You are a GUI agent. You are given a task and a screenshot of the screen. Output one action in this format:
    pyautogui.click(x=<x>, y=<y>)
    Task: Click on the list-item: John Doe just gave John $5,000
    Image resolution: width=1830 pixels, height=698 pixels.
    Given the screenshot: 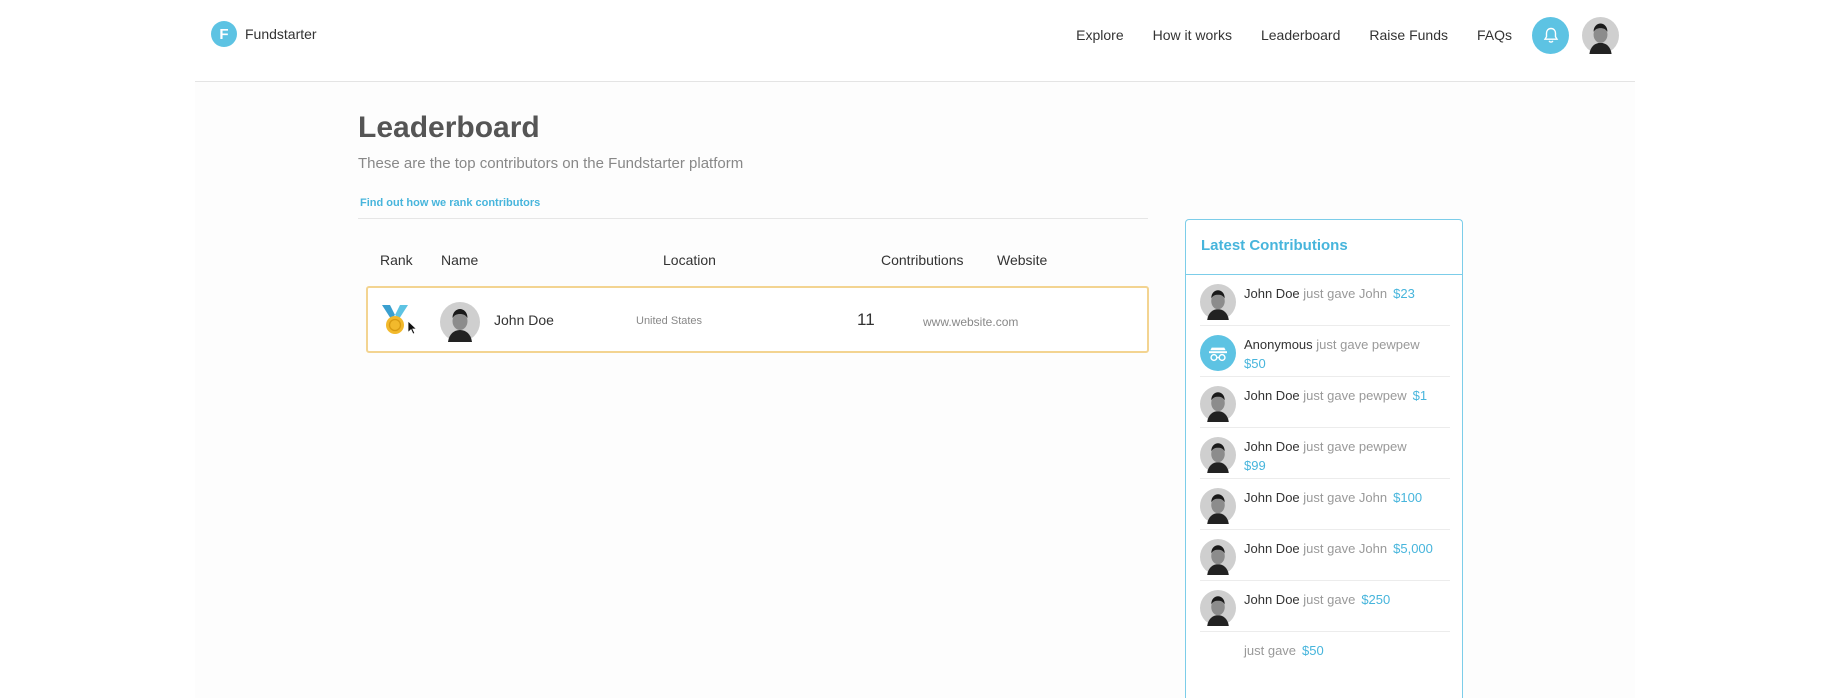 What is the action you would take?
    pyautogui.click(x=1325, y=555)
    